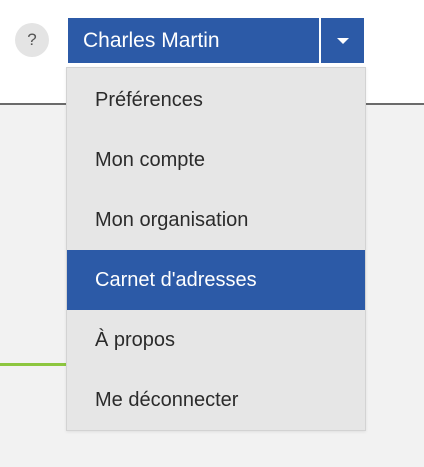  What do you see at coordinates (216, 400) in the screenshot?
I see `menu-item-logout: Me déconnecter` at bounding box center [216, 400].